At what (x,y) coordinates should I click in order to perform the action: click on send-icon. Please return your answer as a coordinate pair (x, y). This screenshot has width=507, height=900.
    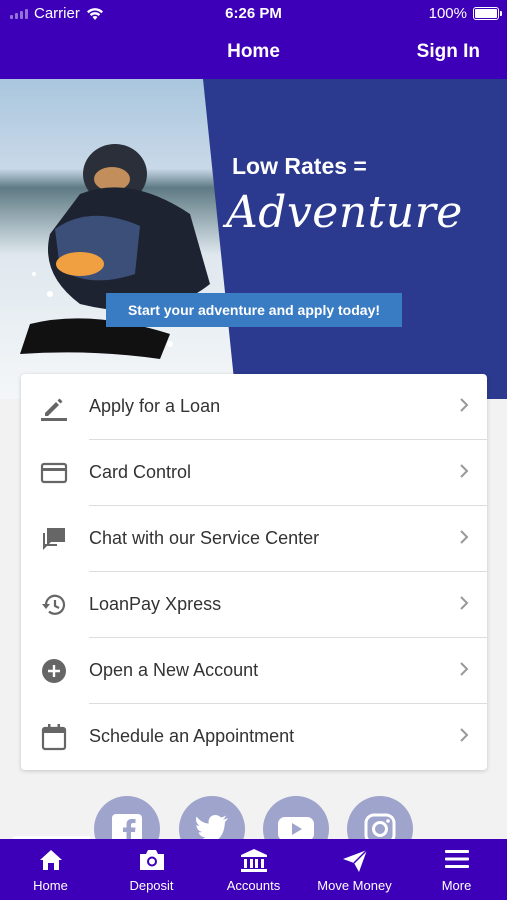
    Looking at the image, I should click on (355, 860).